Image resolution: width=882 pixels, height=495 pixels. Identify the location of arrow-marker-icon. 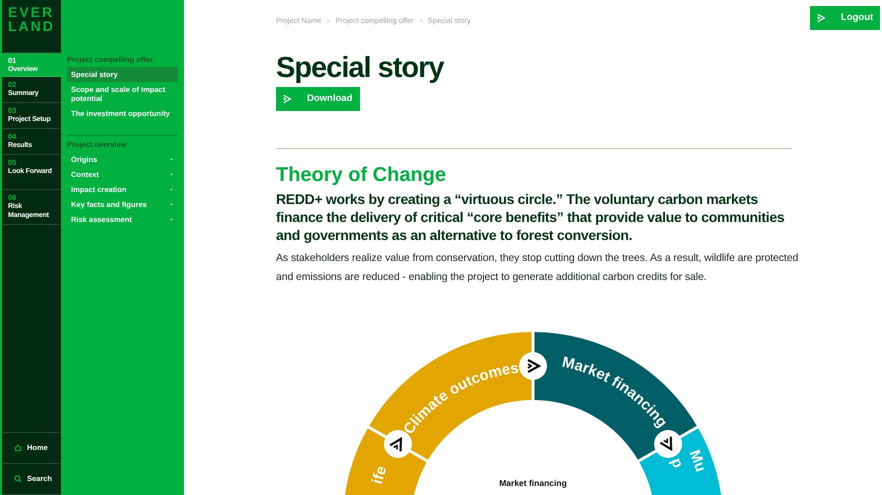
(668, 444).